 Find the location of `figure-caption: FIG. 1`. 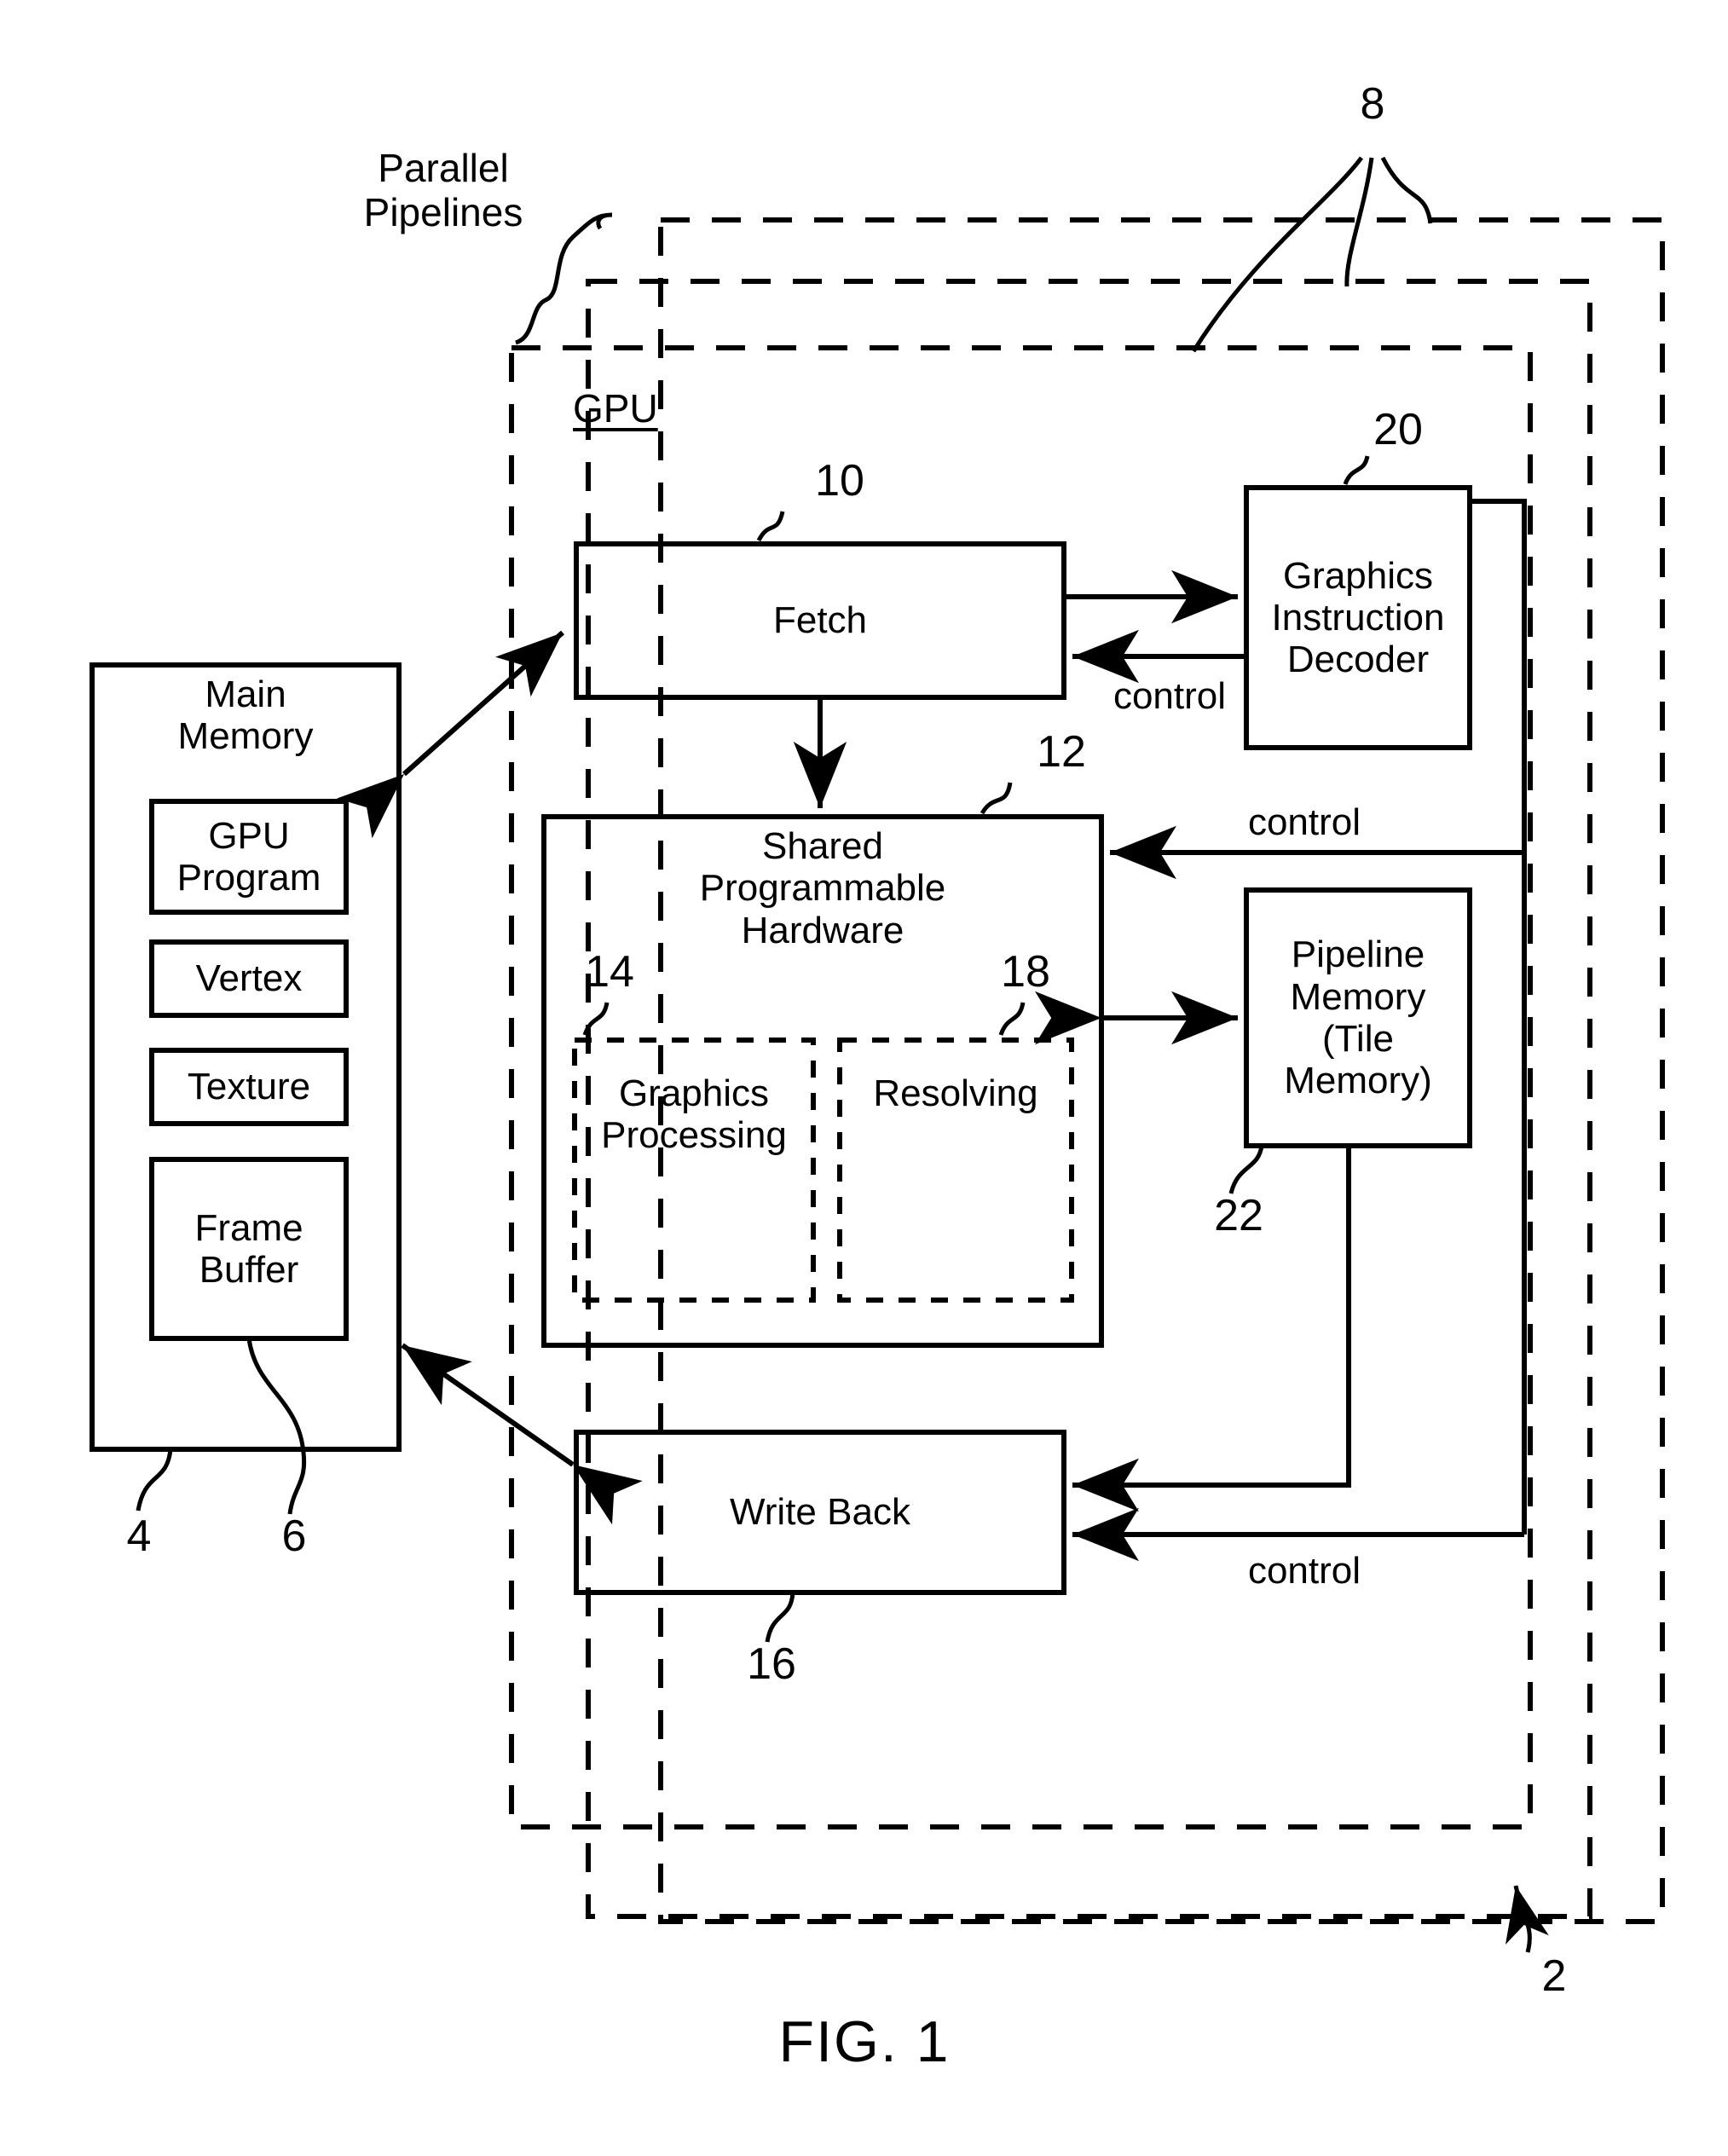

figure-caption: FIG. 1 is located at coordinates (864, 2042).